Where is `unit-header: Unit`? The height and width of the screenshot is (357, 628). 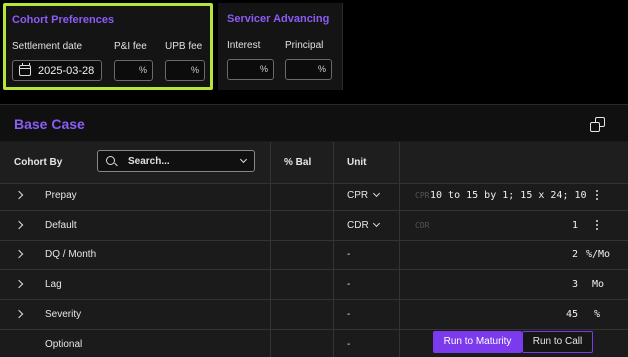
unit-header: Unit is located at coordinates (357, 162).